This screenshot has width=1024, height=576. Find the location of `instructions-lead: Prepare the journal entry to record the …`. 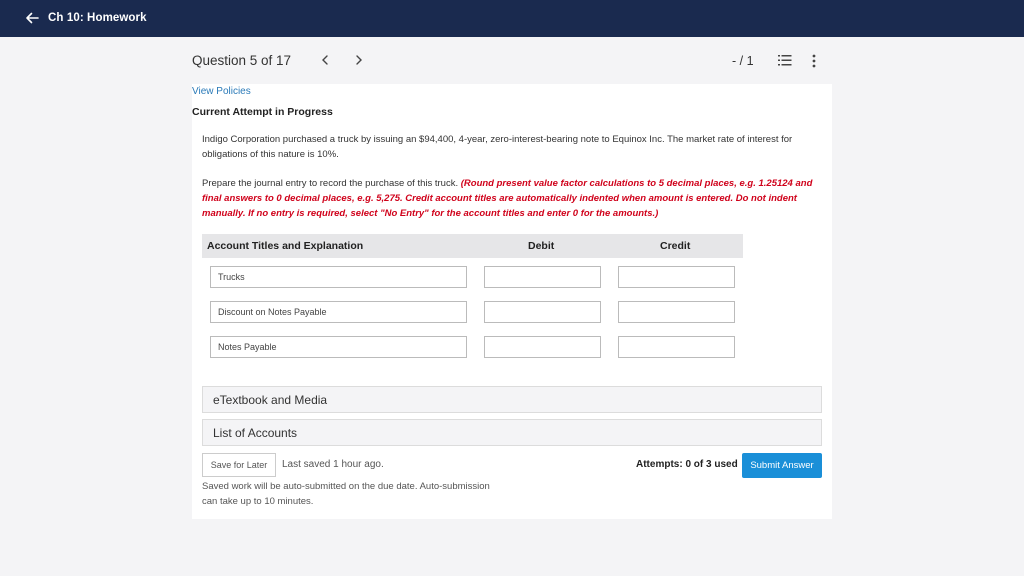

instructions-lead: Prepare the journal entry to record the … is located at coordinates (331, 183).